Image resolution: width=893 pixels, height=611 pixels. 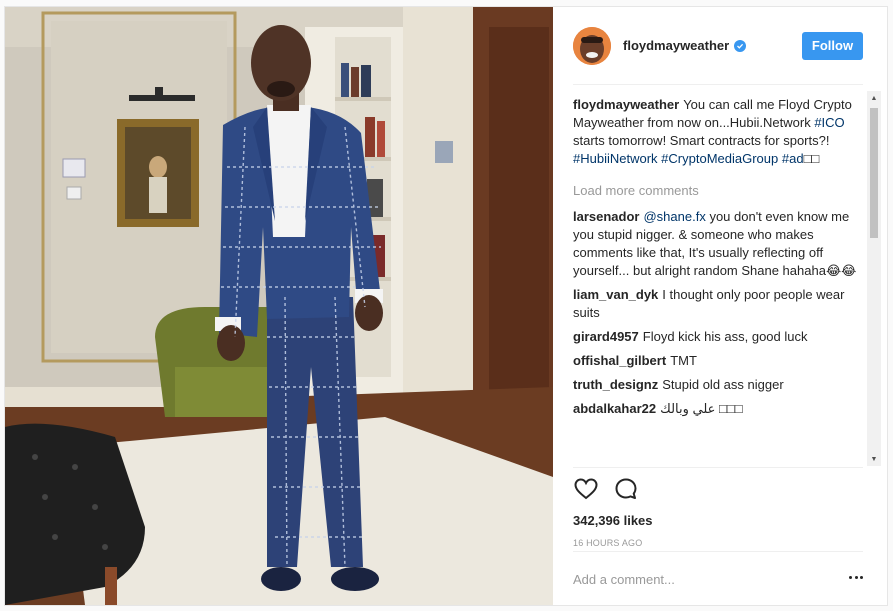 I want to click on verified-badge-icon, so click(x=740, y=45).